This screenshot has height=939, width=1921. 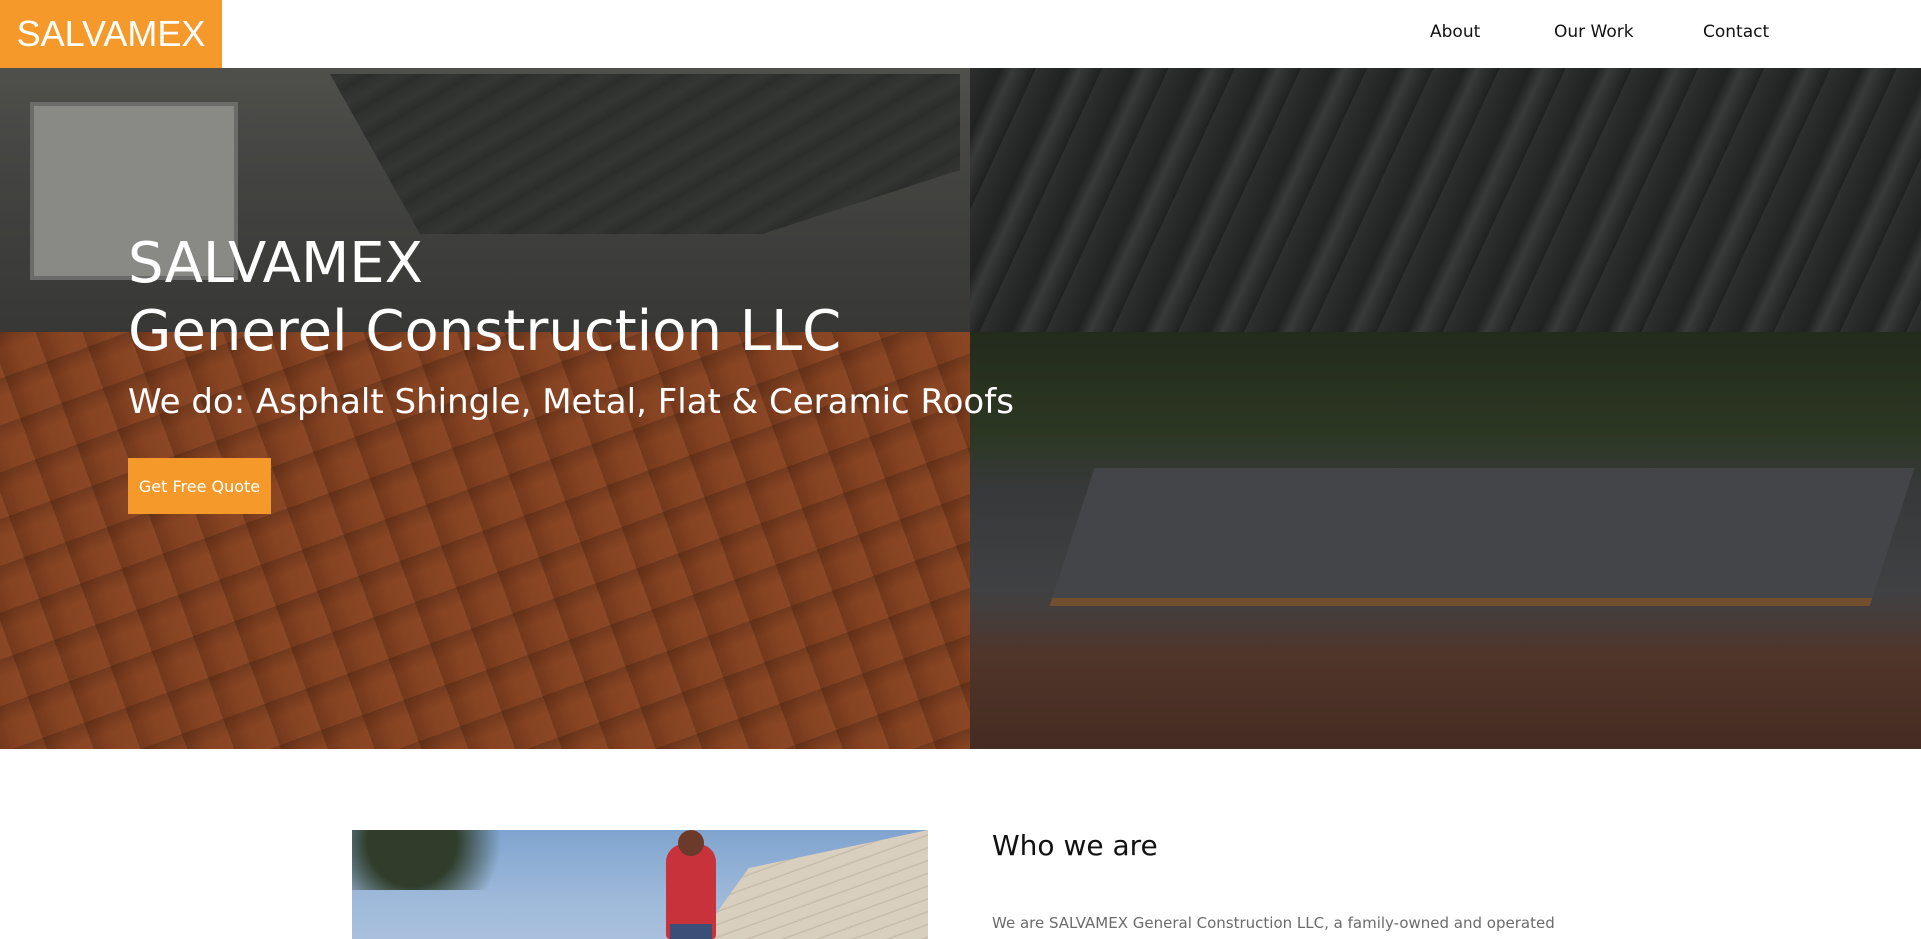 I want to click on get-free-quote-button: Get Free Quote, so click(x=199, y=486).